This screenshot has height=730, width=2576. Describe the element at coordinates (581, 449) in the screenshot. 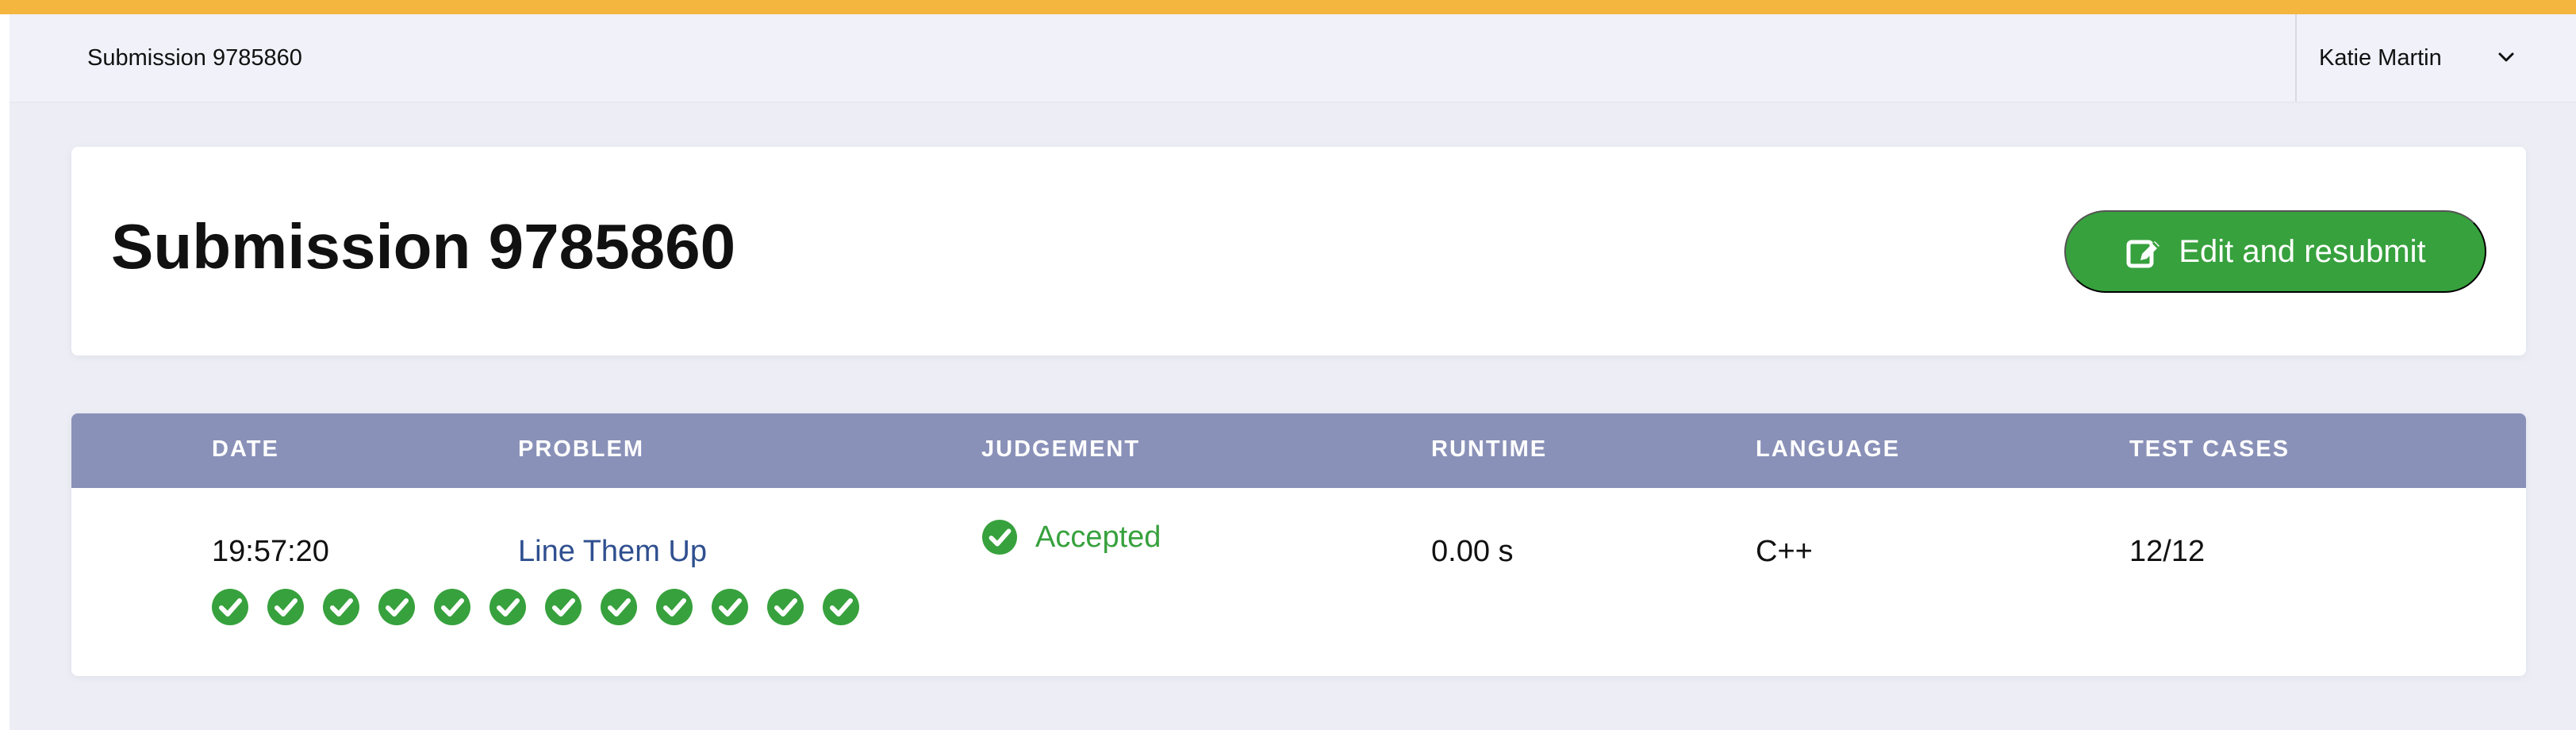

I see `header-problem: PROBLEM` at that location.